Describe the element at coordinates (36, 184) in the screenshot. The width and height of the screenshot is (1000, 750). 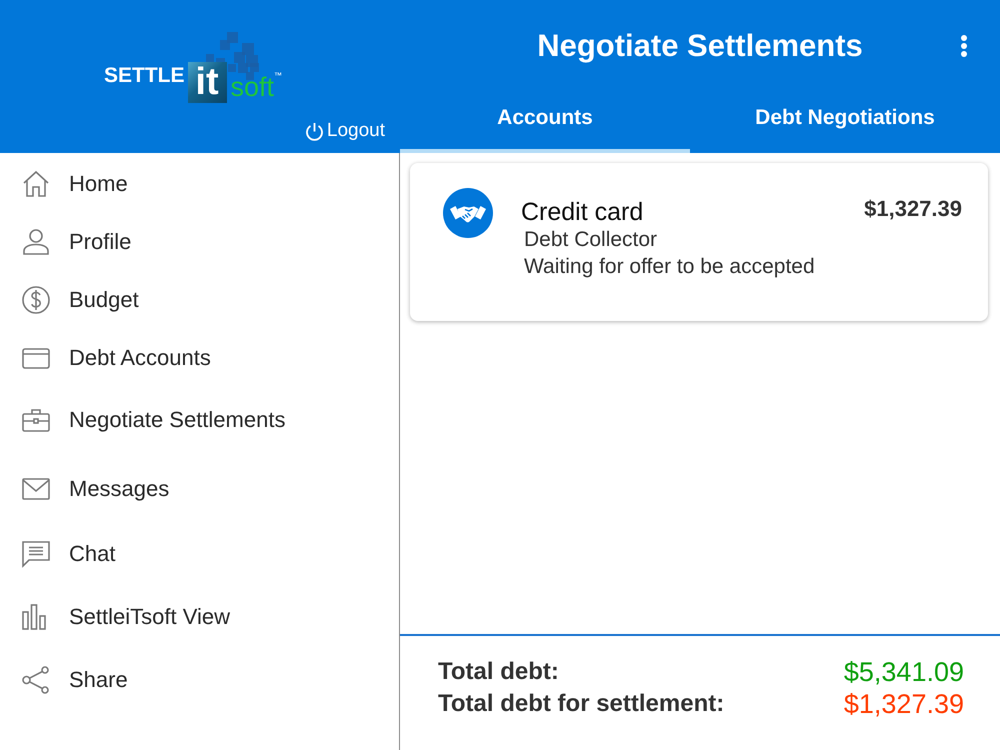
I see `home-icon` at that location.